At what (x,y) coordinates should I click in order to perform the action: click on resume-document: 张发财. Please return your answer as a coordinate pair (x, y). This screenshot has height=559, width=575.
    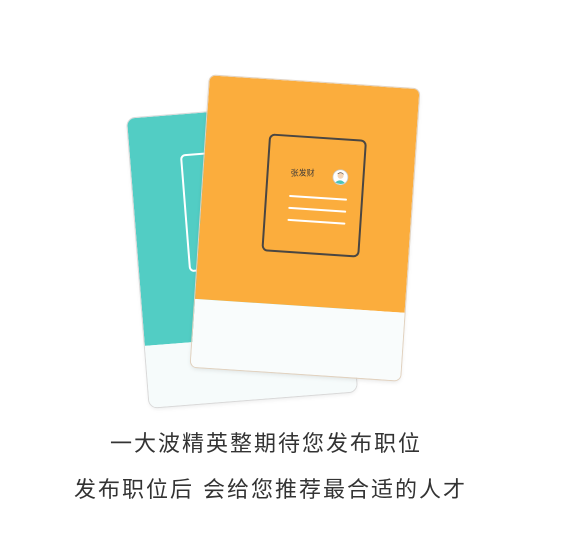
    Looking at the image, I should click on (314, 195).